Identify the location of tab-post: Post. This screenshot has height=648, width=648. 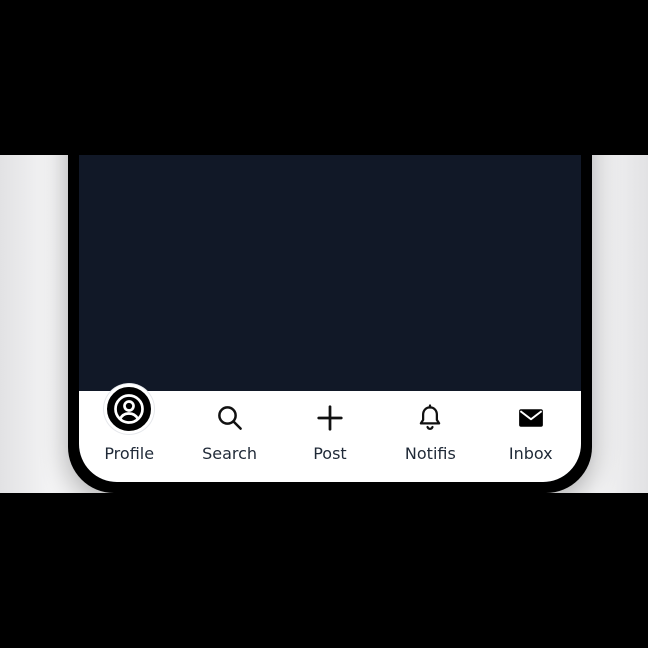
(330, 431).